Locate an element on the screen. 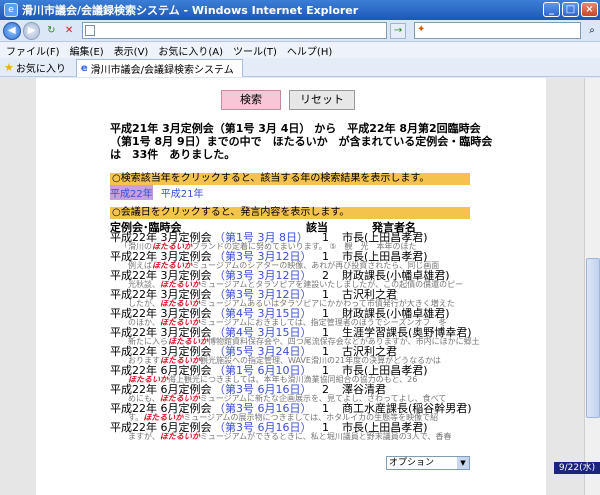 The height and width of the screenshot is (495, 600). snippet-post: ミュージアムができるときに、私と堀川議員と野末議員の3人で、香春 is located at coordinates (325, 436).